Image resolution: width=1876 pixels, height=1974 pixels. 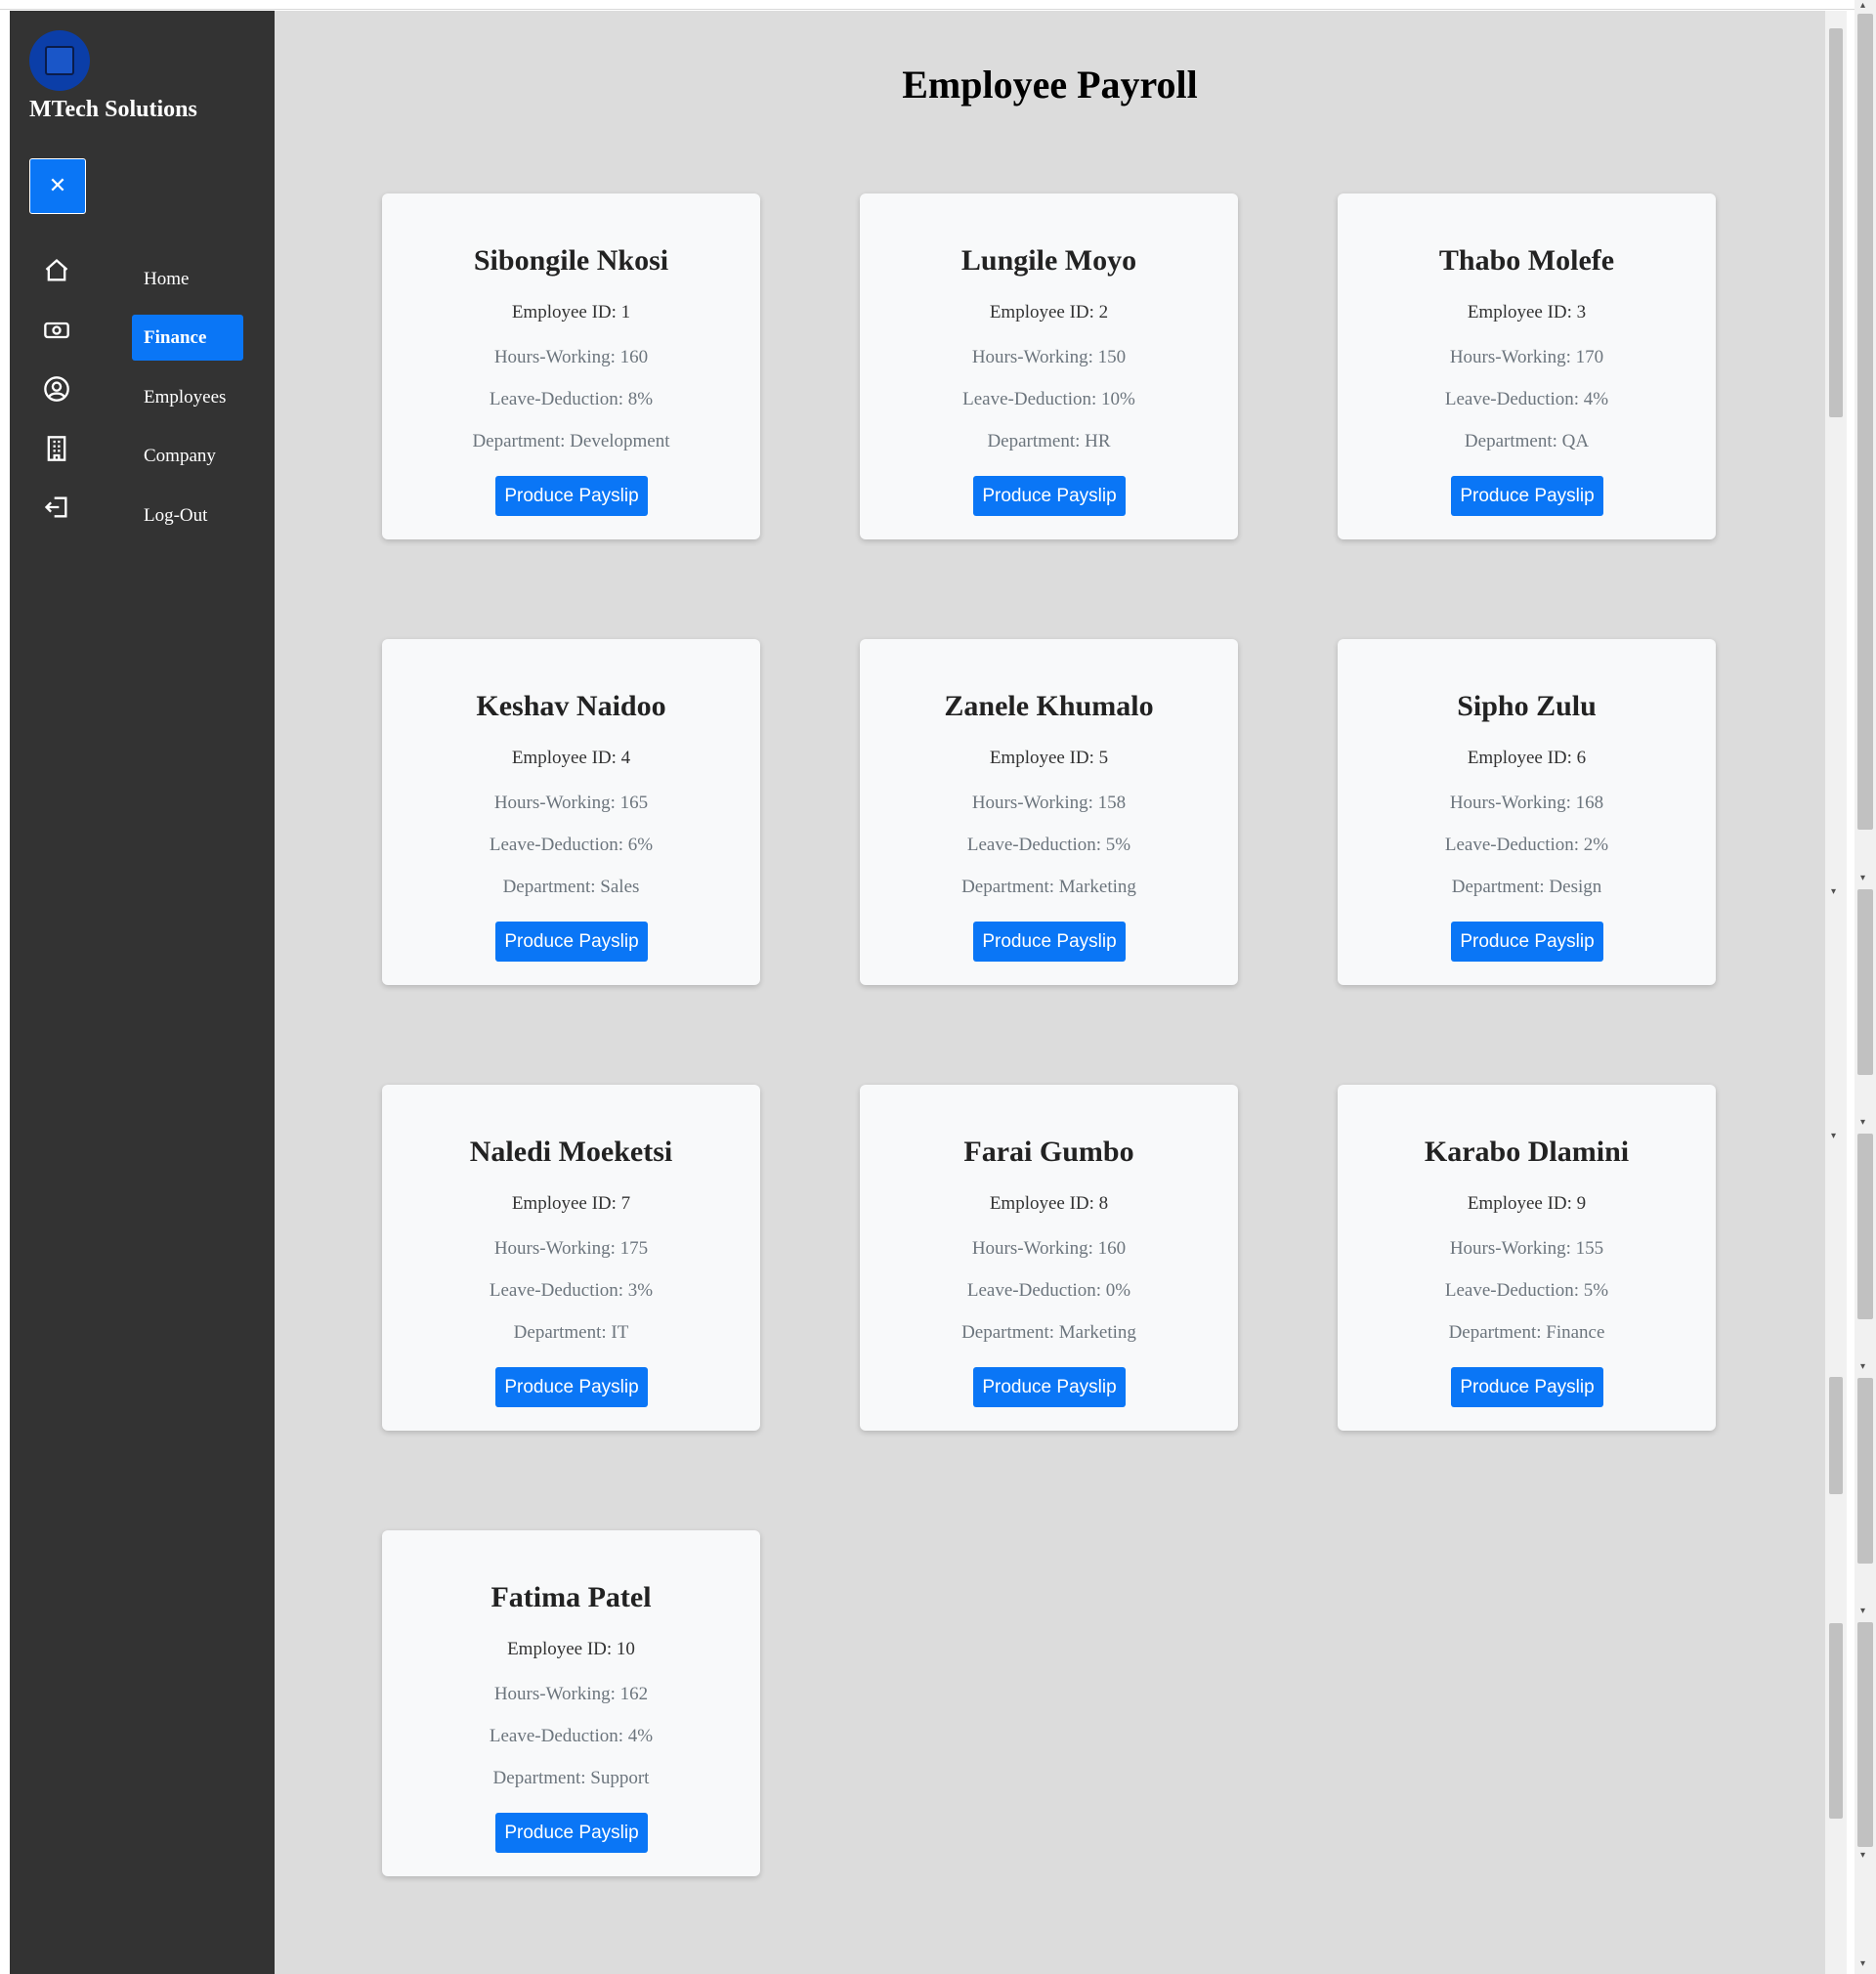 What do you see at coordinates (56, 389) in the screenshot?
I see `user-circle-icon` at bounding box center [56, 389].